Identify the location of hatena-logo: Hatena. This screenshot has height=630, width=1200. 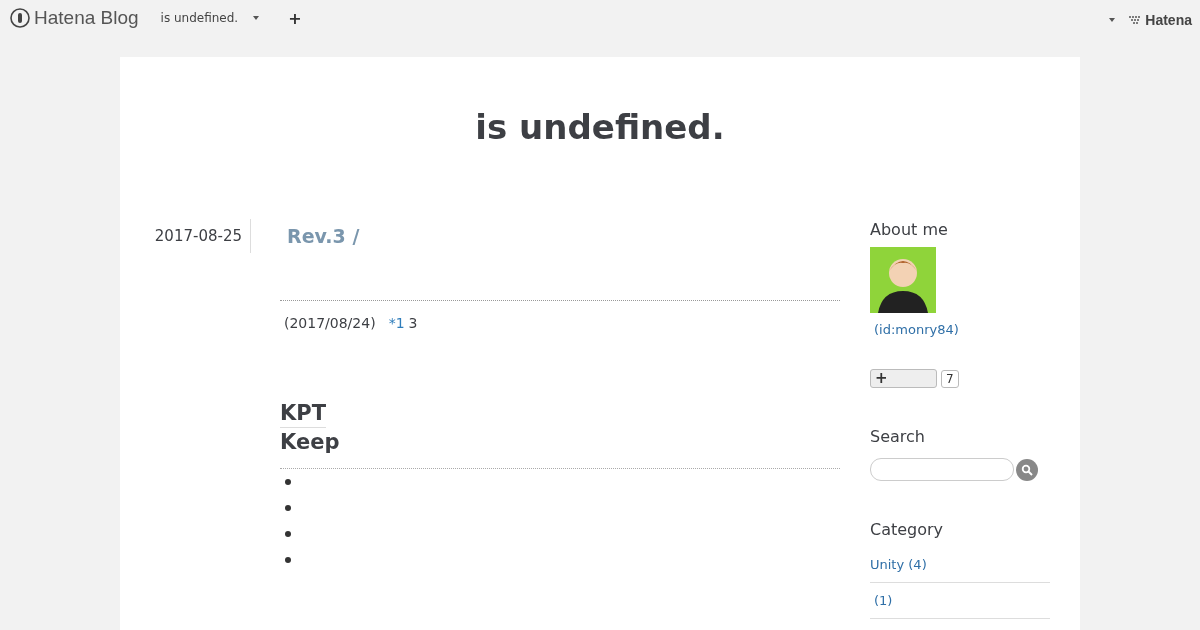
(1160, 20).